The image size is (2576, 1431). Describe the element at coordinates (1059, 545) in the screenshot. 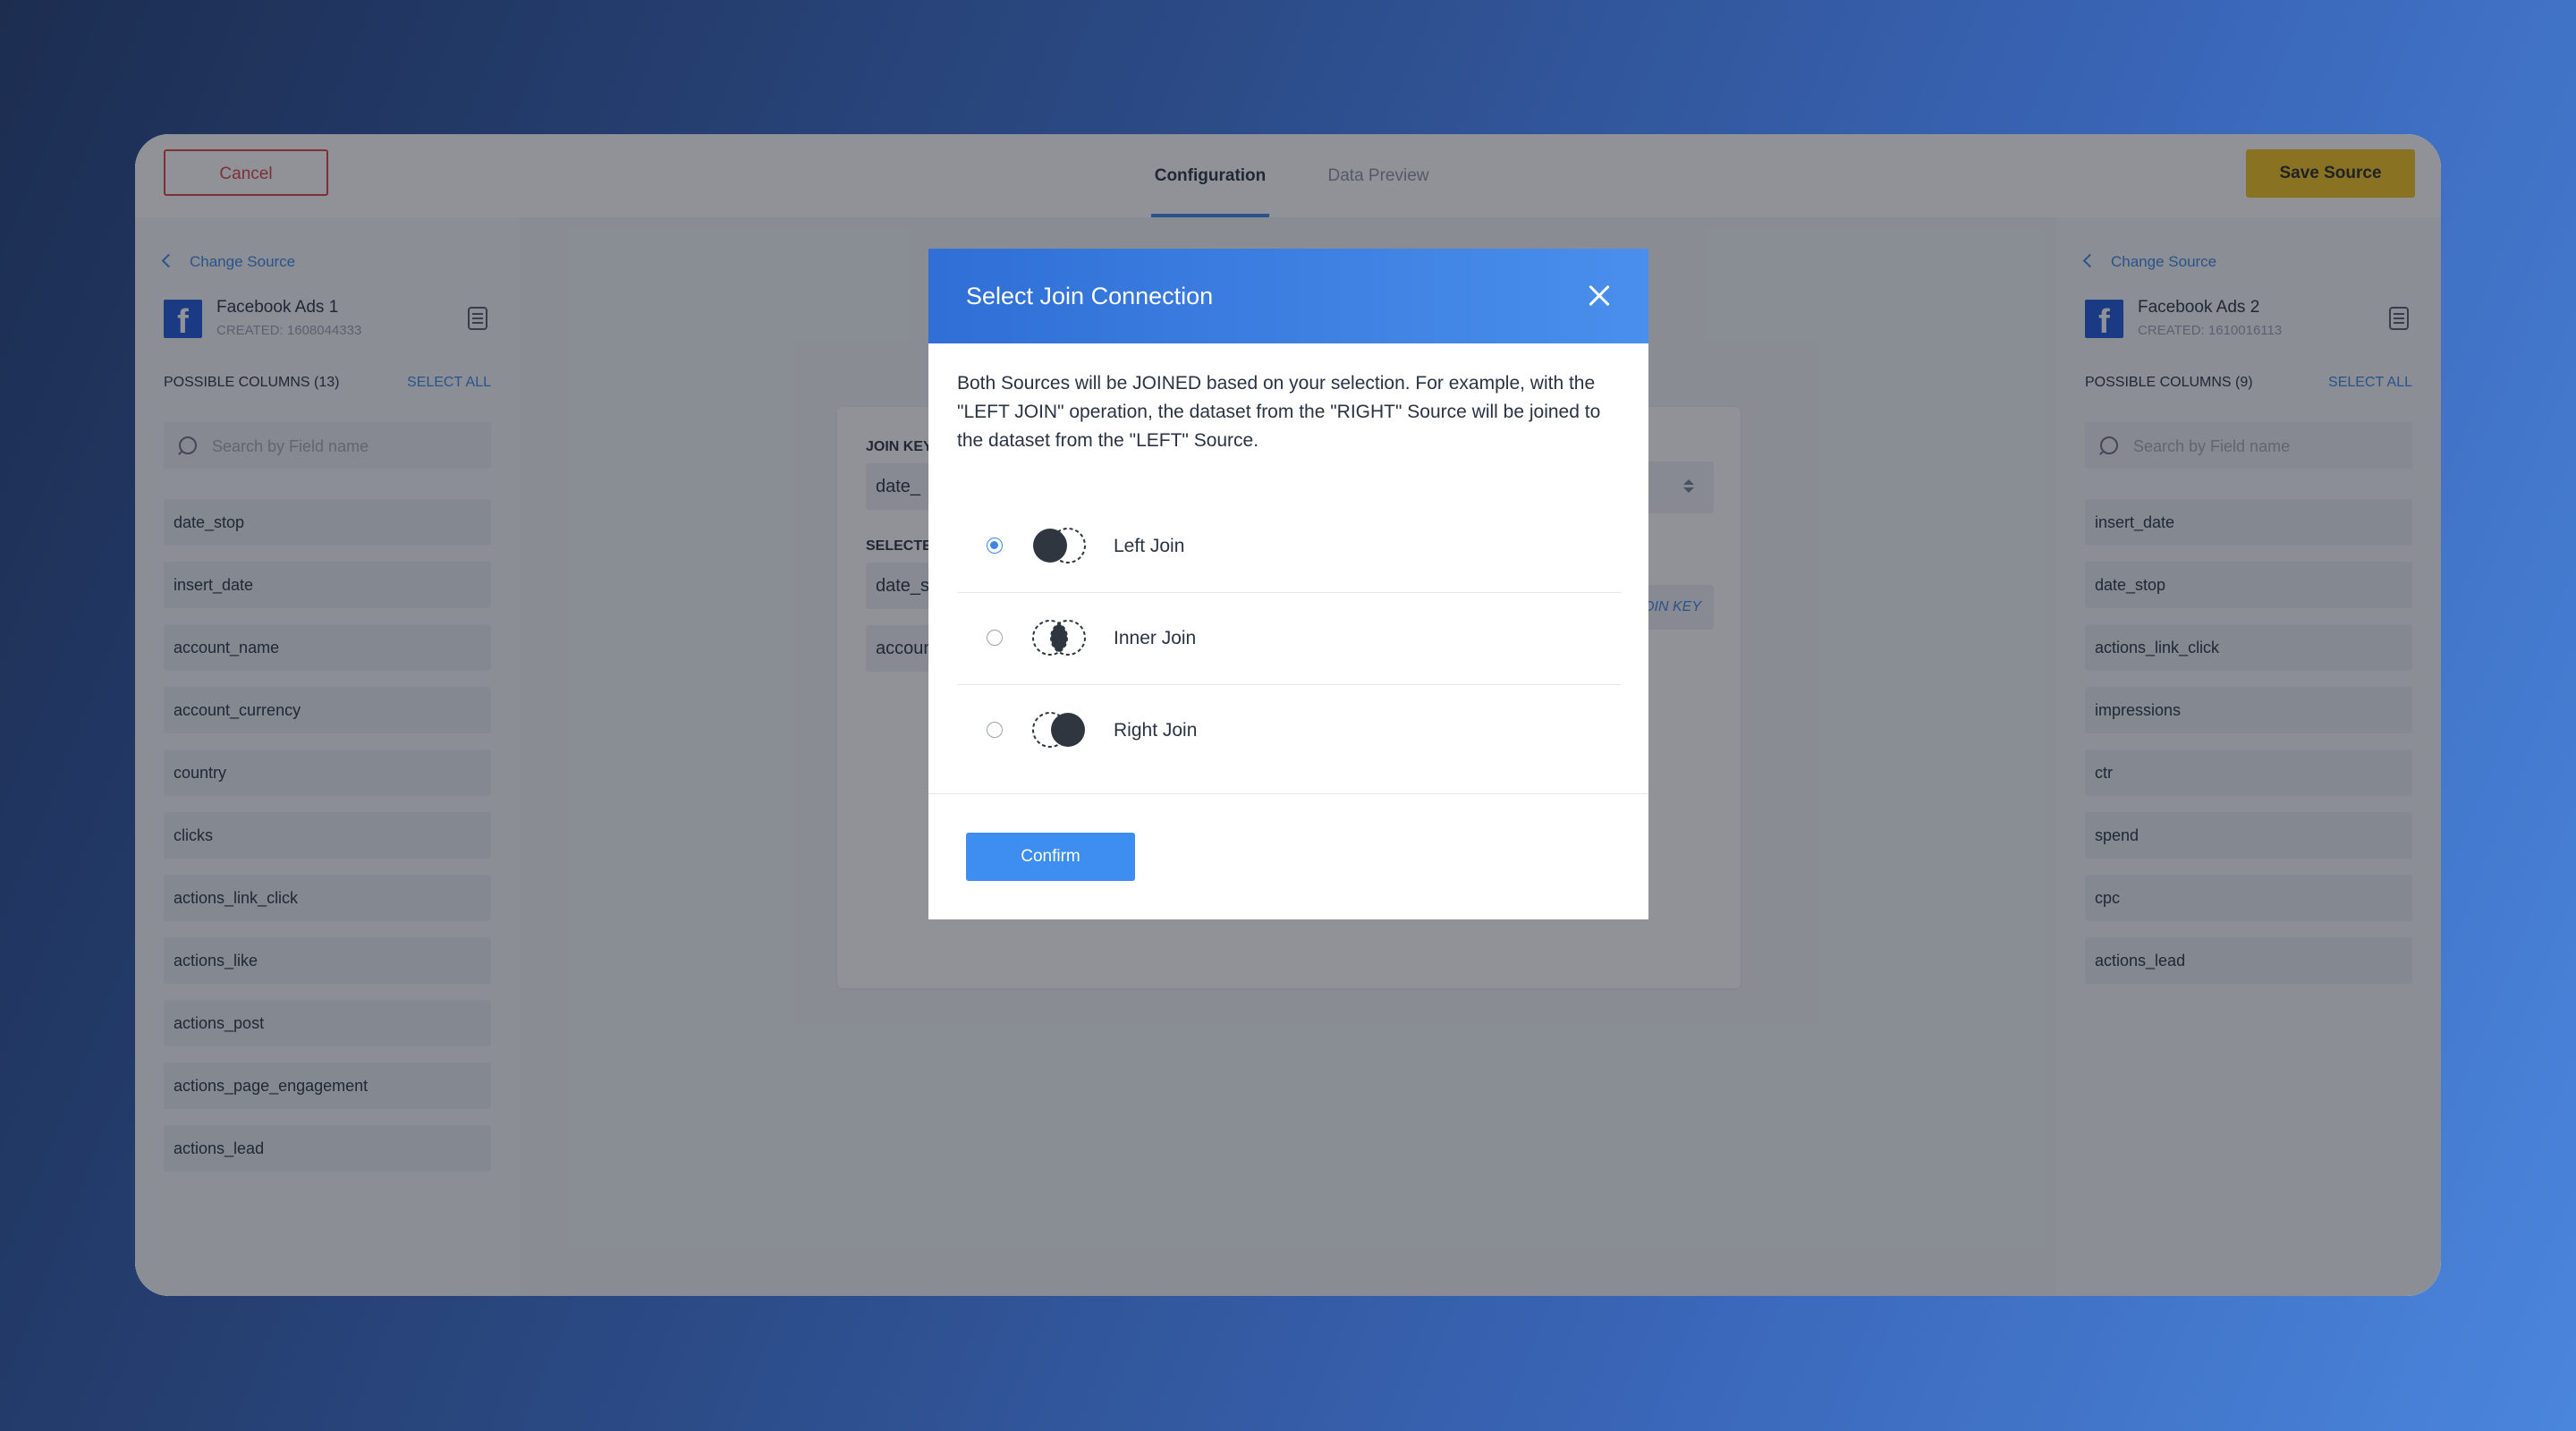

I see `left-join-icon` at that location.